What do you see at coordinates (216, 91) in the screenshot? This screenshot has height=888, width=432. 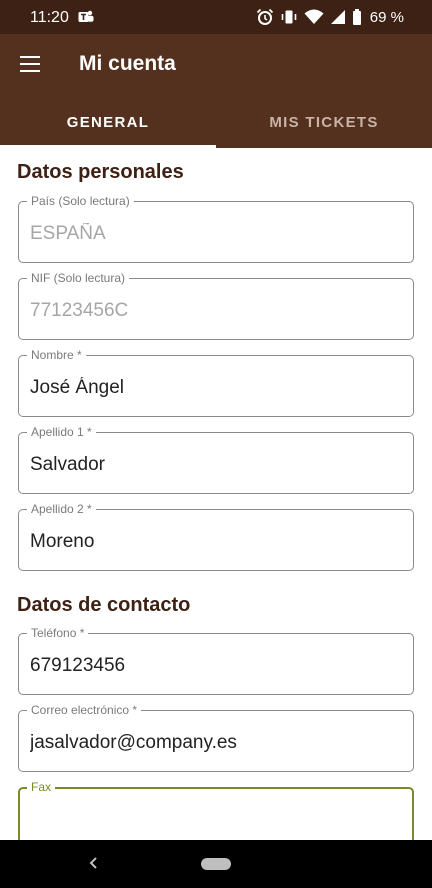 I see `app-bar: Mi cuenta GENERAL MIS TICKETS` at bounding box center [216, 91].